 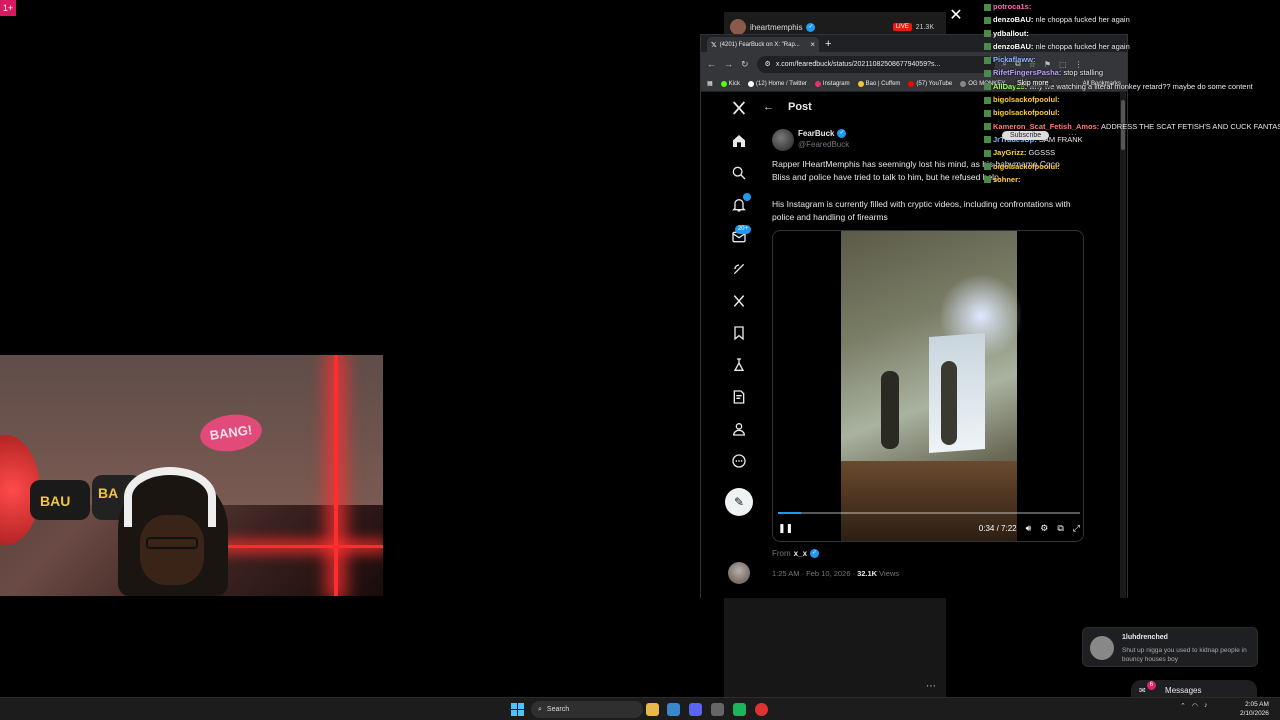 What do you see at coordinates (711, 64) in the screenshot?
I see `back-icon: ←` at bounding box center [711, 64].